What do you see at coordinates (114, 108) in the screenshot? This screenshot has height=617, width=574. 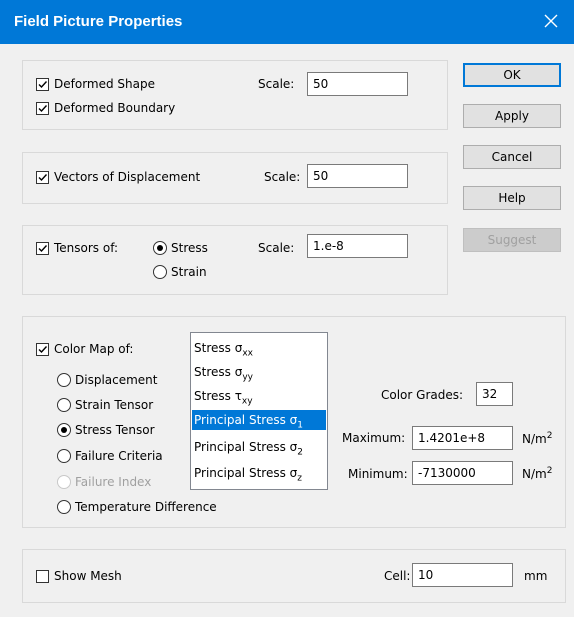 I see `deformed-boundary-label: Deformed Boundary` at bounding box center [114, 108].